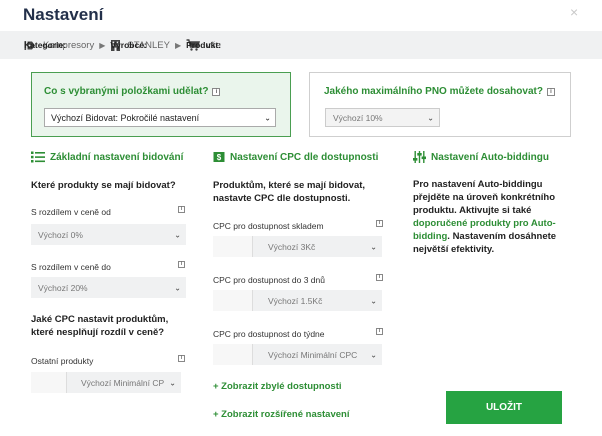  I want to click on dialog-title: Nastavení, so click(63, 14).